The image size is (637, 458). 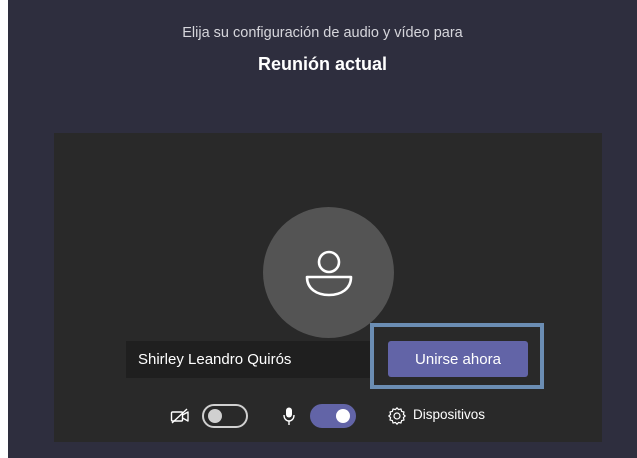 What do you see at coordinates (248, 359) in the screenshot?
I see `display-name-field` at bounding box center [248, 359].